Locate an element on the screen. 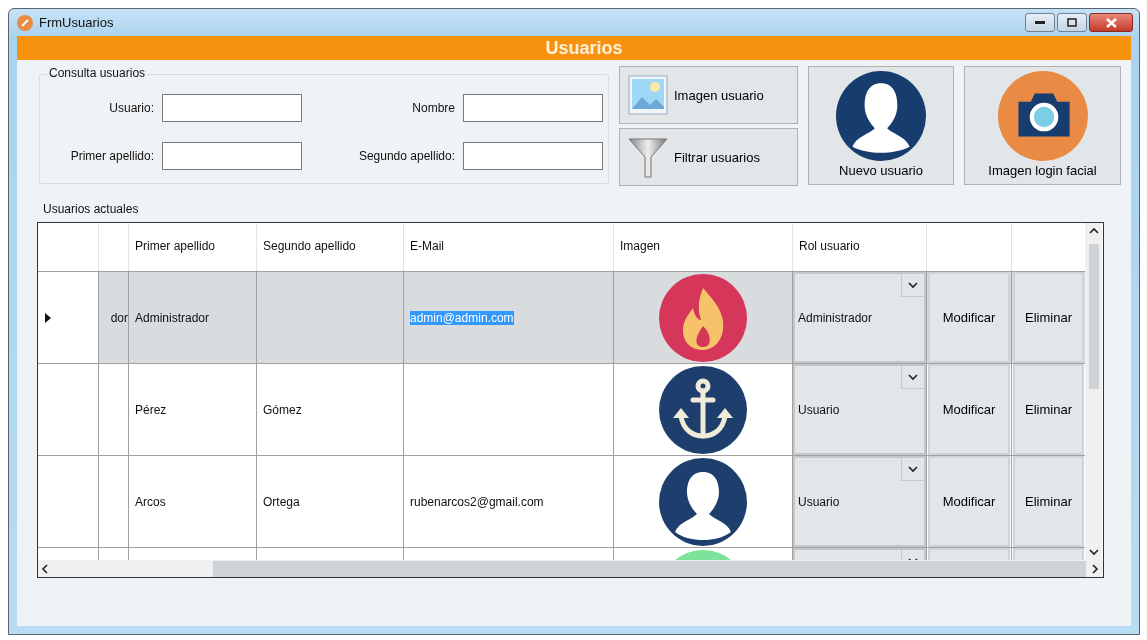 The height and width of the screenshot is (640, 1147). action-button: Nuevo usuario is located at coordinates (881, 125).